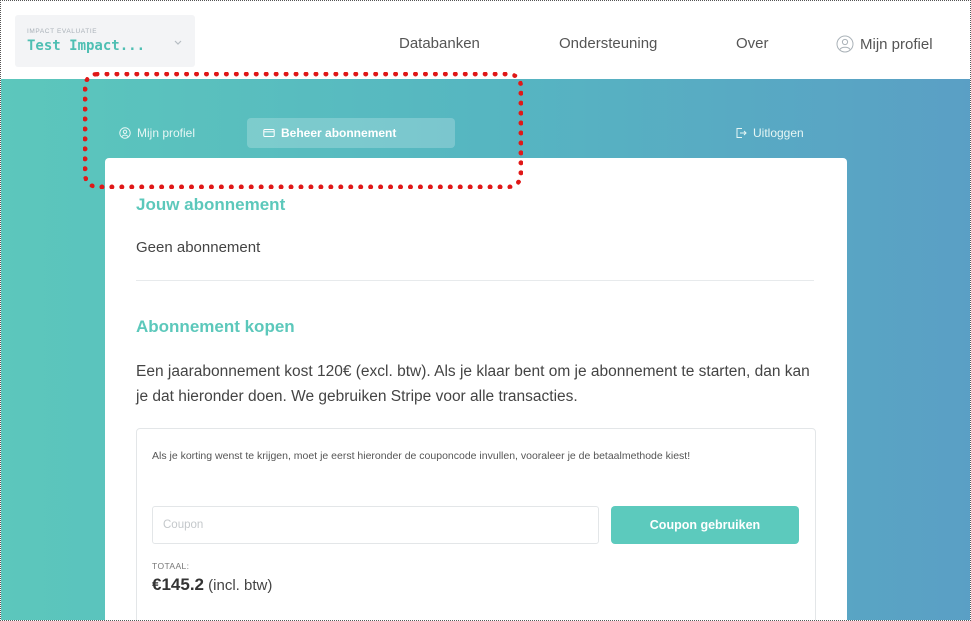 The width and height of the screenshot is (971, 621). I want to click on subnav-logout: Uitloggen, so click(769, 133).